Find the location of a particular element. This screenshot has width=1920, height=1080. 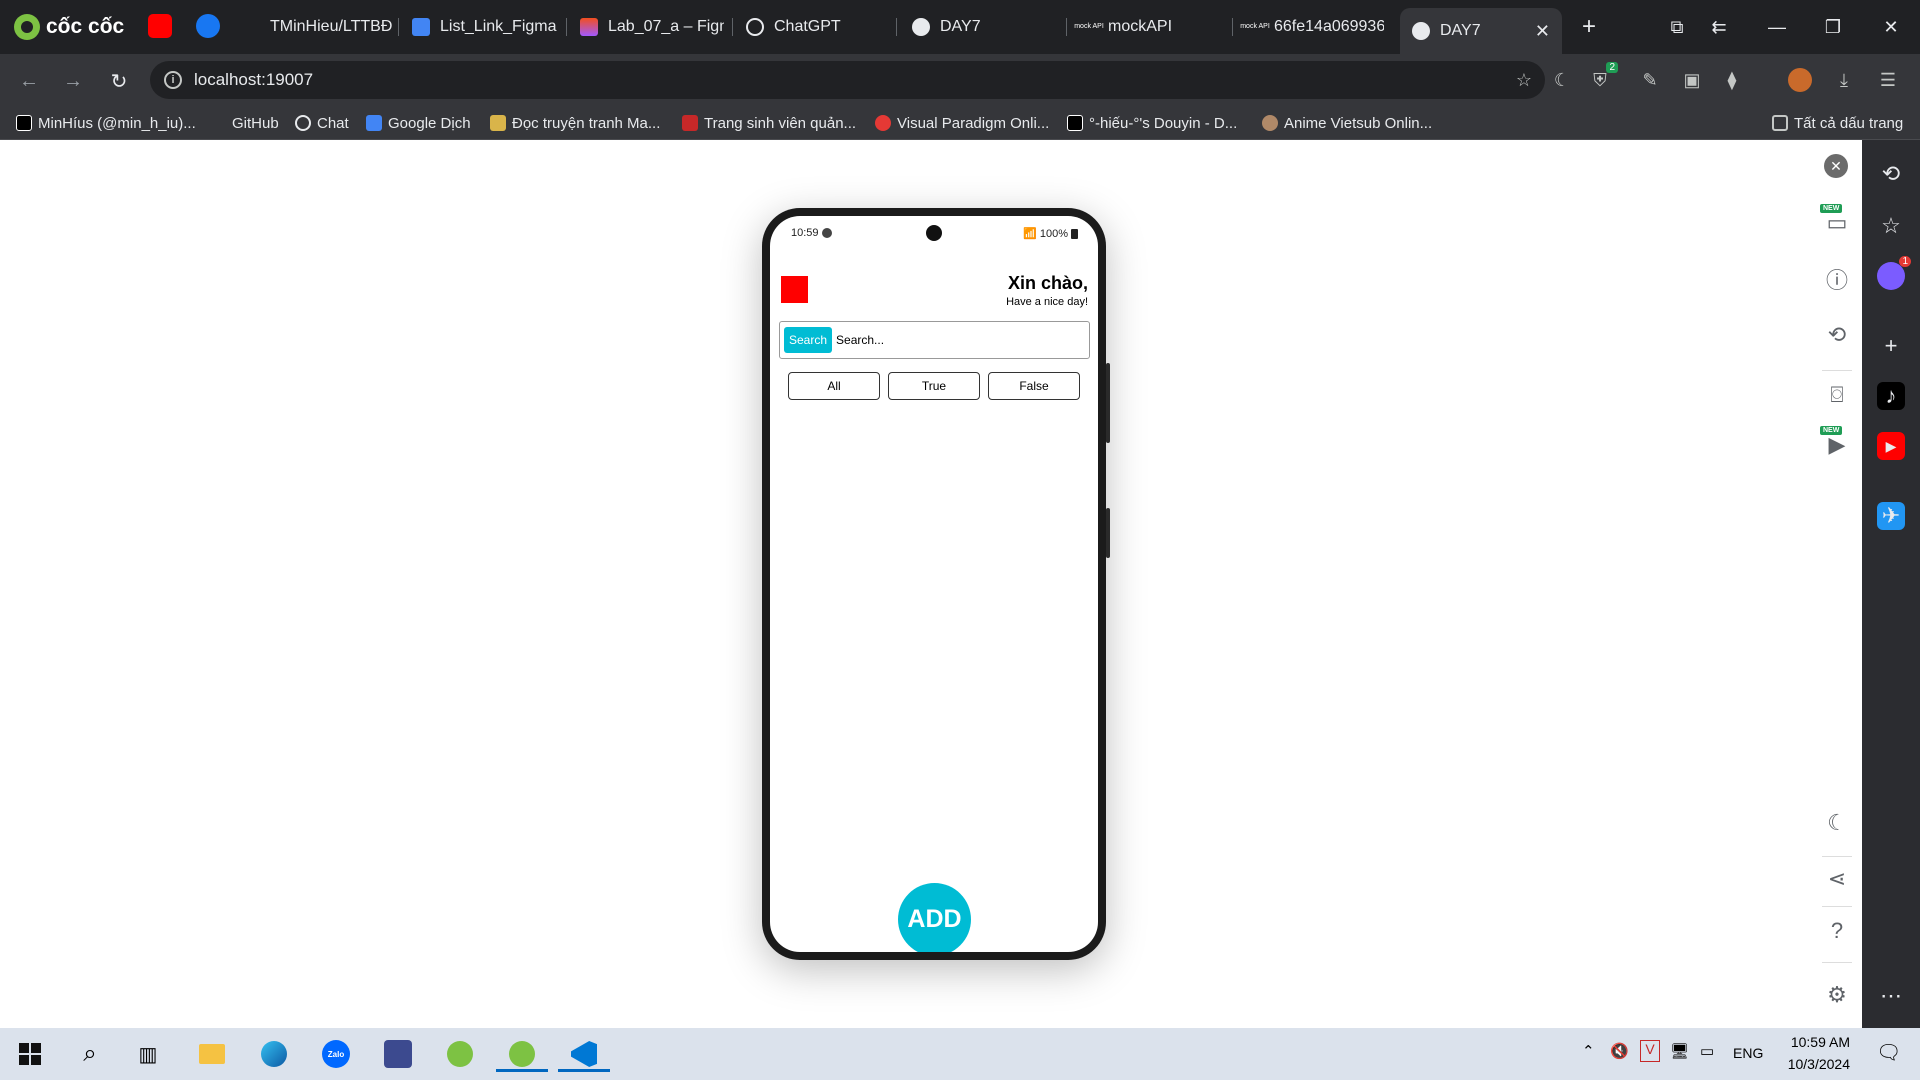

site-info-icon: i is located at coordinates (173, 80).